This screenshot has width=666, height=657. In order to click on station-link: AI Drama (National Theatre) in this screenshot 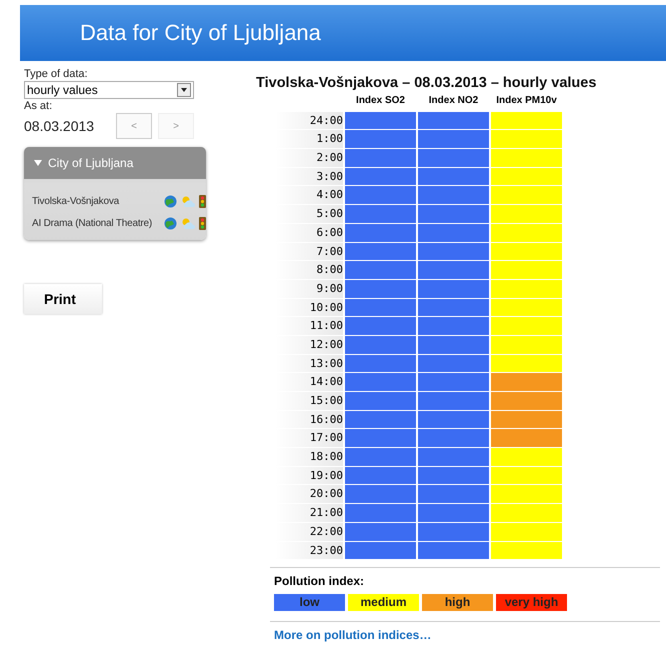, I will do `click(96, 223)`.